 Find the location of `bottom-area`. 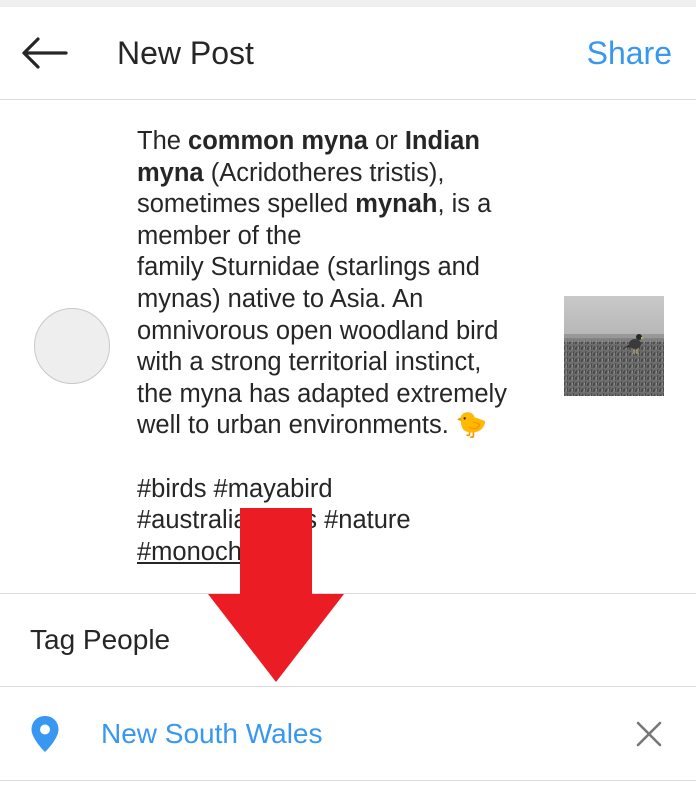

bottom-area is located at coordinates (348, 790).